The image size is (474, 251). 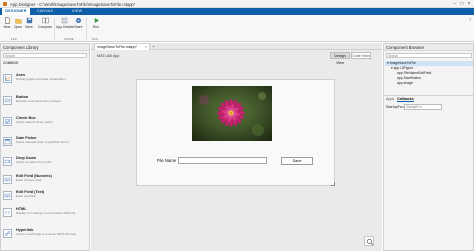 I want to click on maximize-icon: □, so click(x=462, y=4).